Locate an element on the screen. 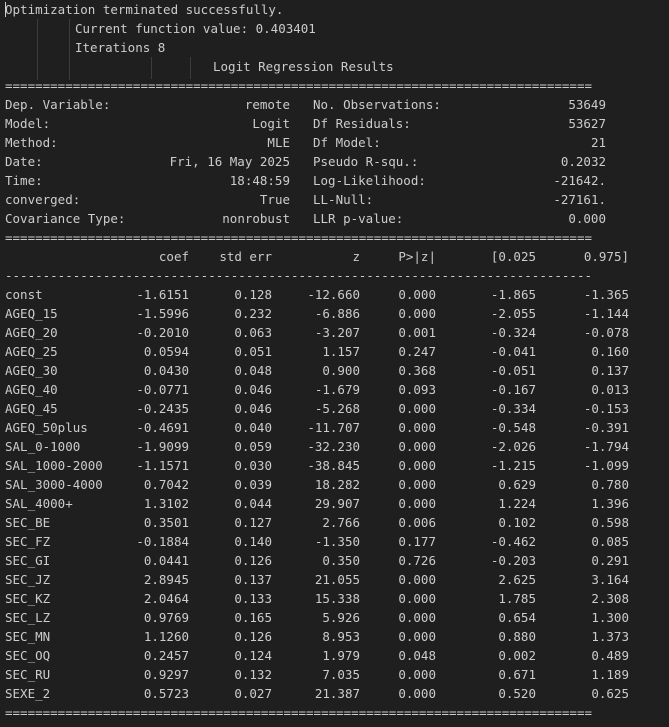 Image resolution: width=669 pixels, height=727 pixels. table-cell-se: 0.040 is located at coordinates (253, 427).